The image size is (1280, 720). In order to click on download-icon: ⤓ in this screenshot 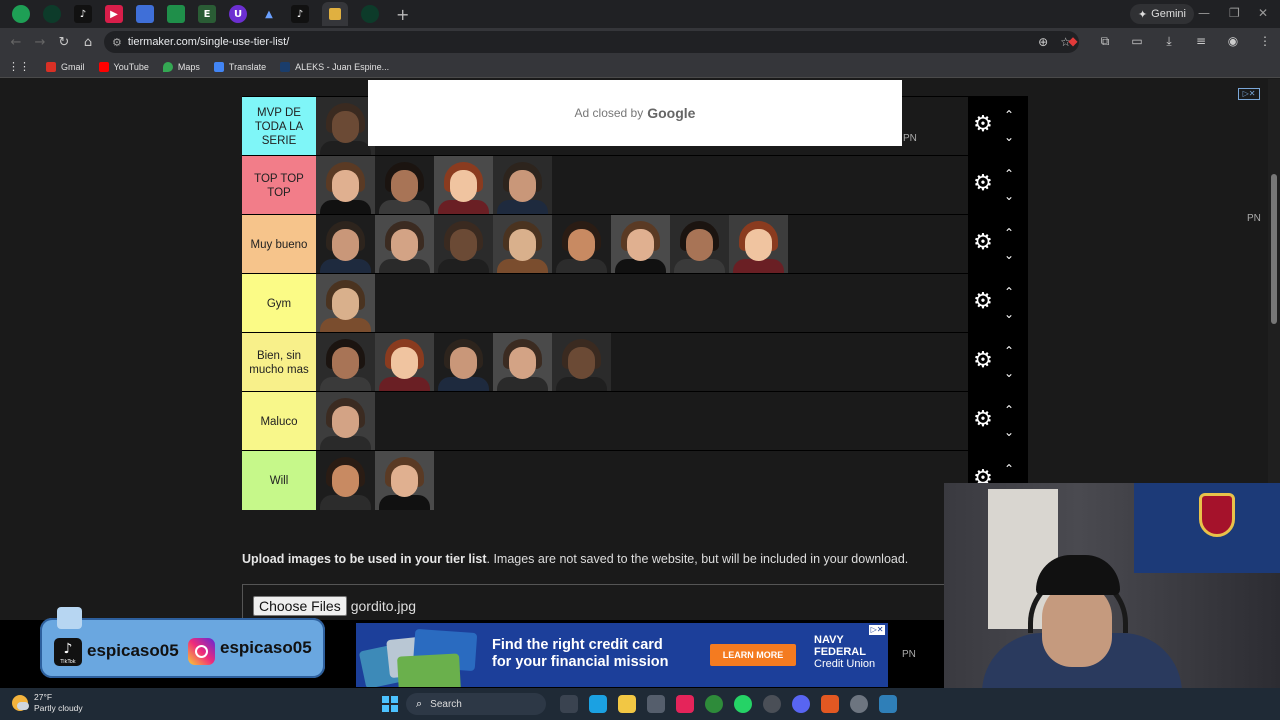, I will do `click(1169, 41)`.